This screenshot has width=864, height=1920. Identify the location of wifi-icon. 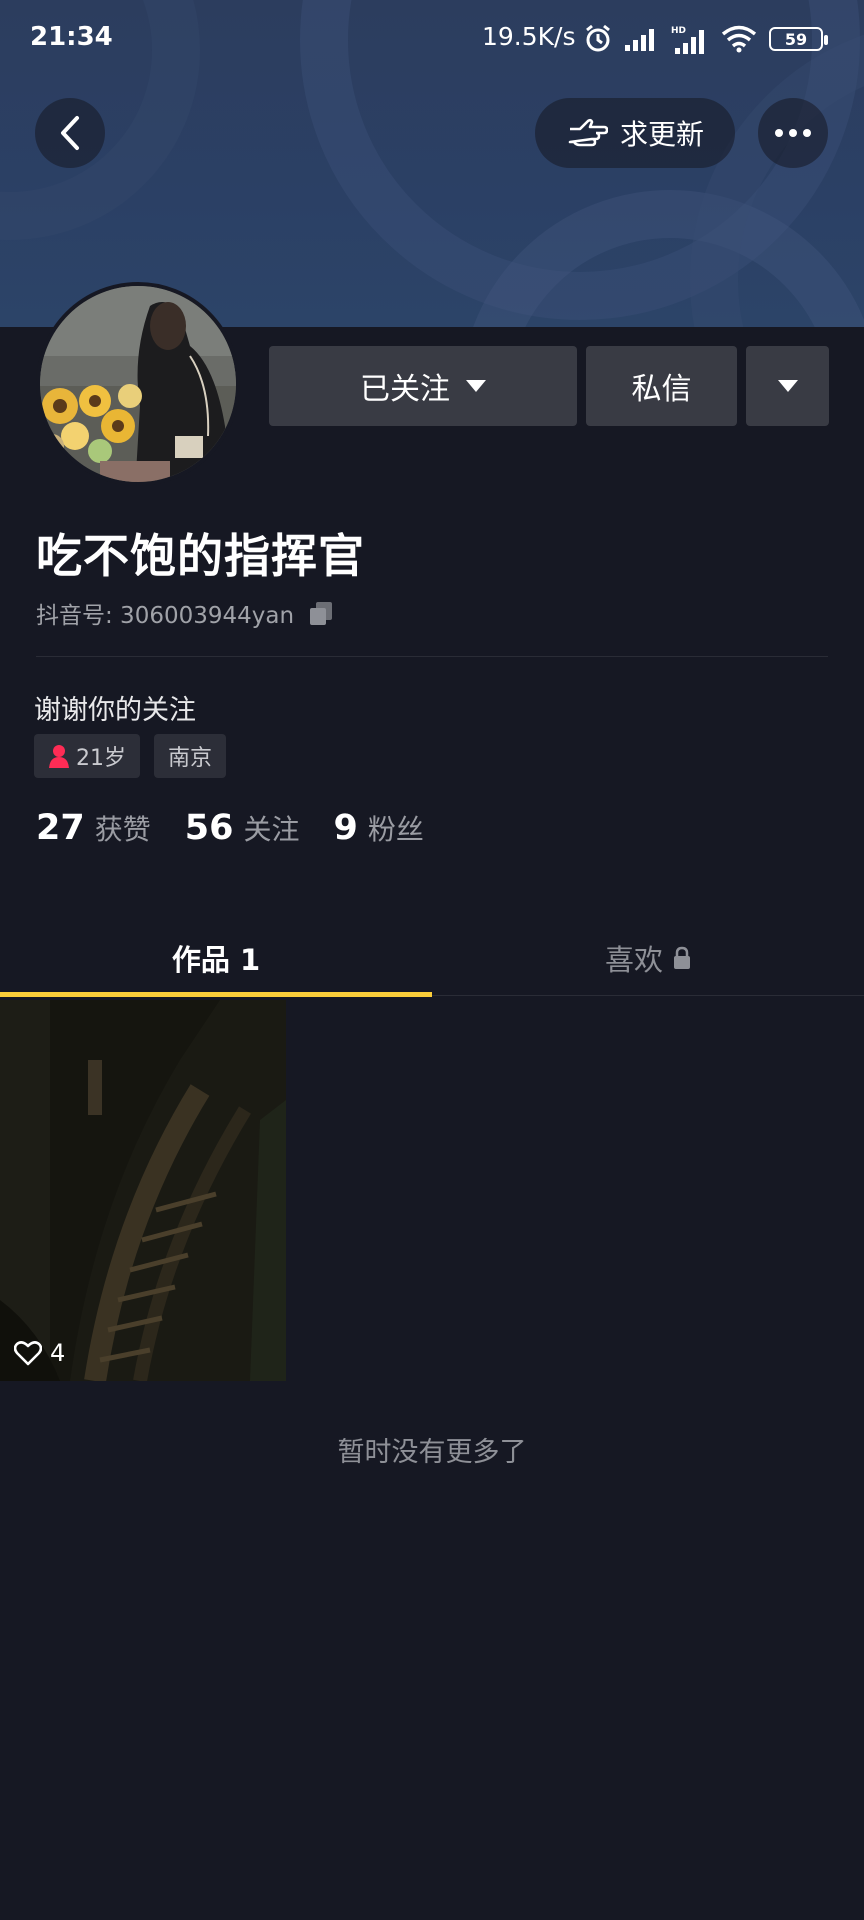
(739, 39).